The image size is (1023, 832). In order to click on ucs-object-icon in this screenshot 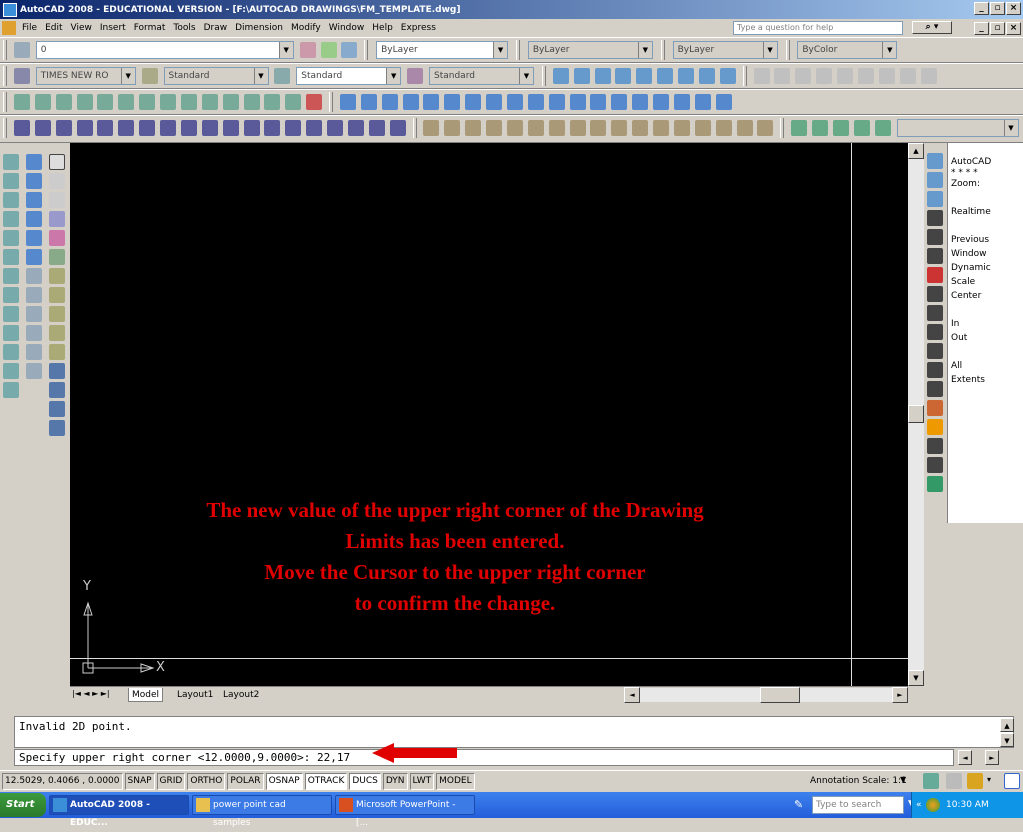, I will do `click(11, 238)`.